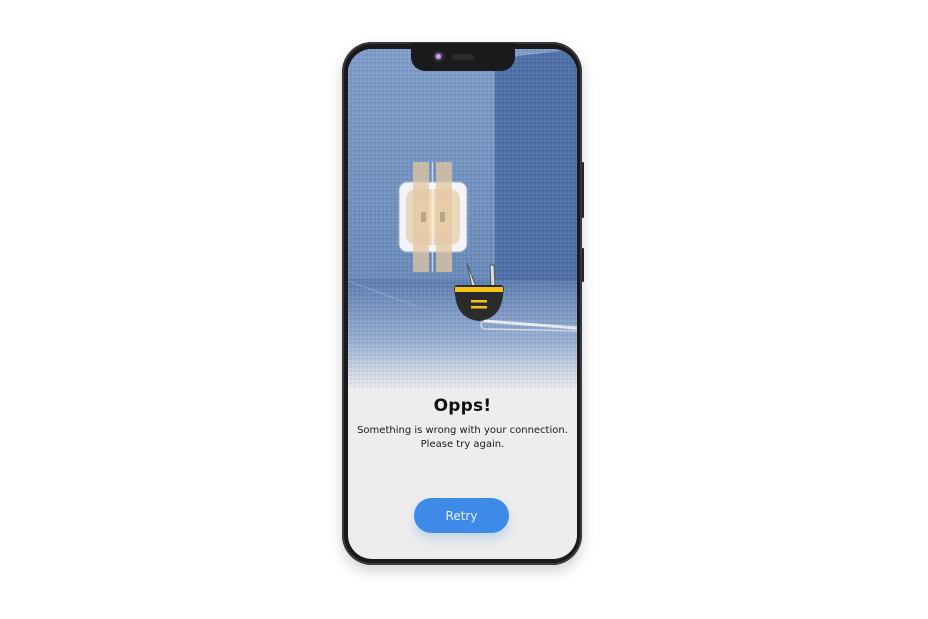 This screenshot has height=619, width=928. Describe the element at coordinates (439, 57) in the screenshot. I see `front-camera-icon` at that location.